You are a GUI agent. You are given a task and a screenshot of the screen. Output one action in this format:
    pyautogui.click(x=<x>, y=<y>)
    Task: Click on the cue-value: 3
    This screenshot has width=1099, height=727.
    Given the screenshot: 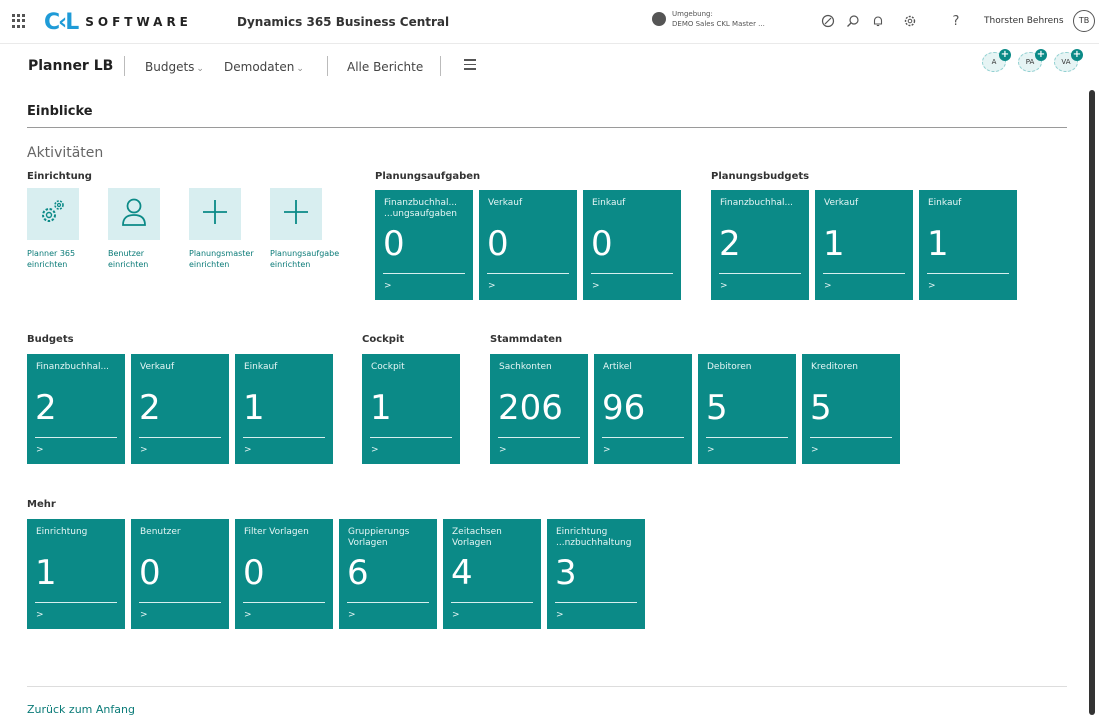 What is the action you would take?
    pyautogui.click(x=566, y=573)
    